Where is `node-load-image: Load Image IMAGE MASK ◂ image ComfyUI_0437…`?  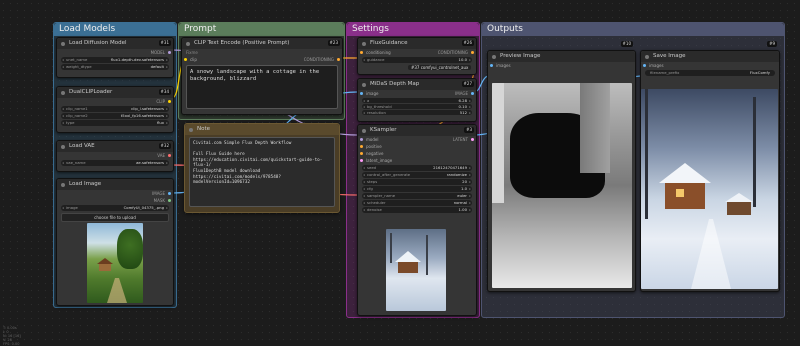 node-load-image: Load Image IMAGE MASK ◂ image ComfyUI_0437… is located at coordinates (115, 242).